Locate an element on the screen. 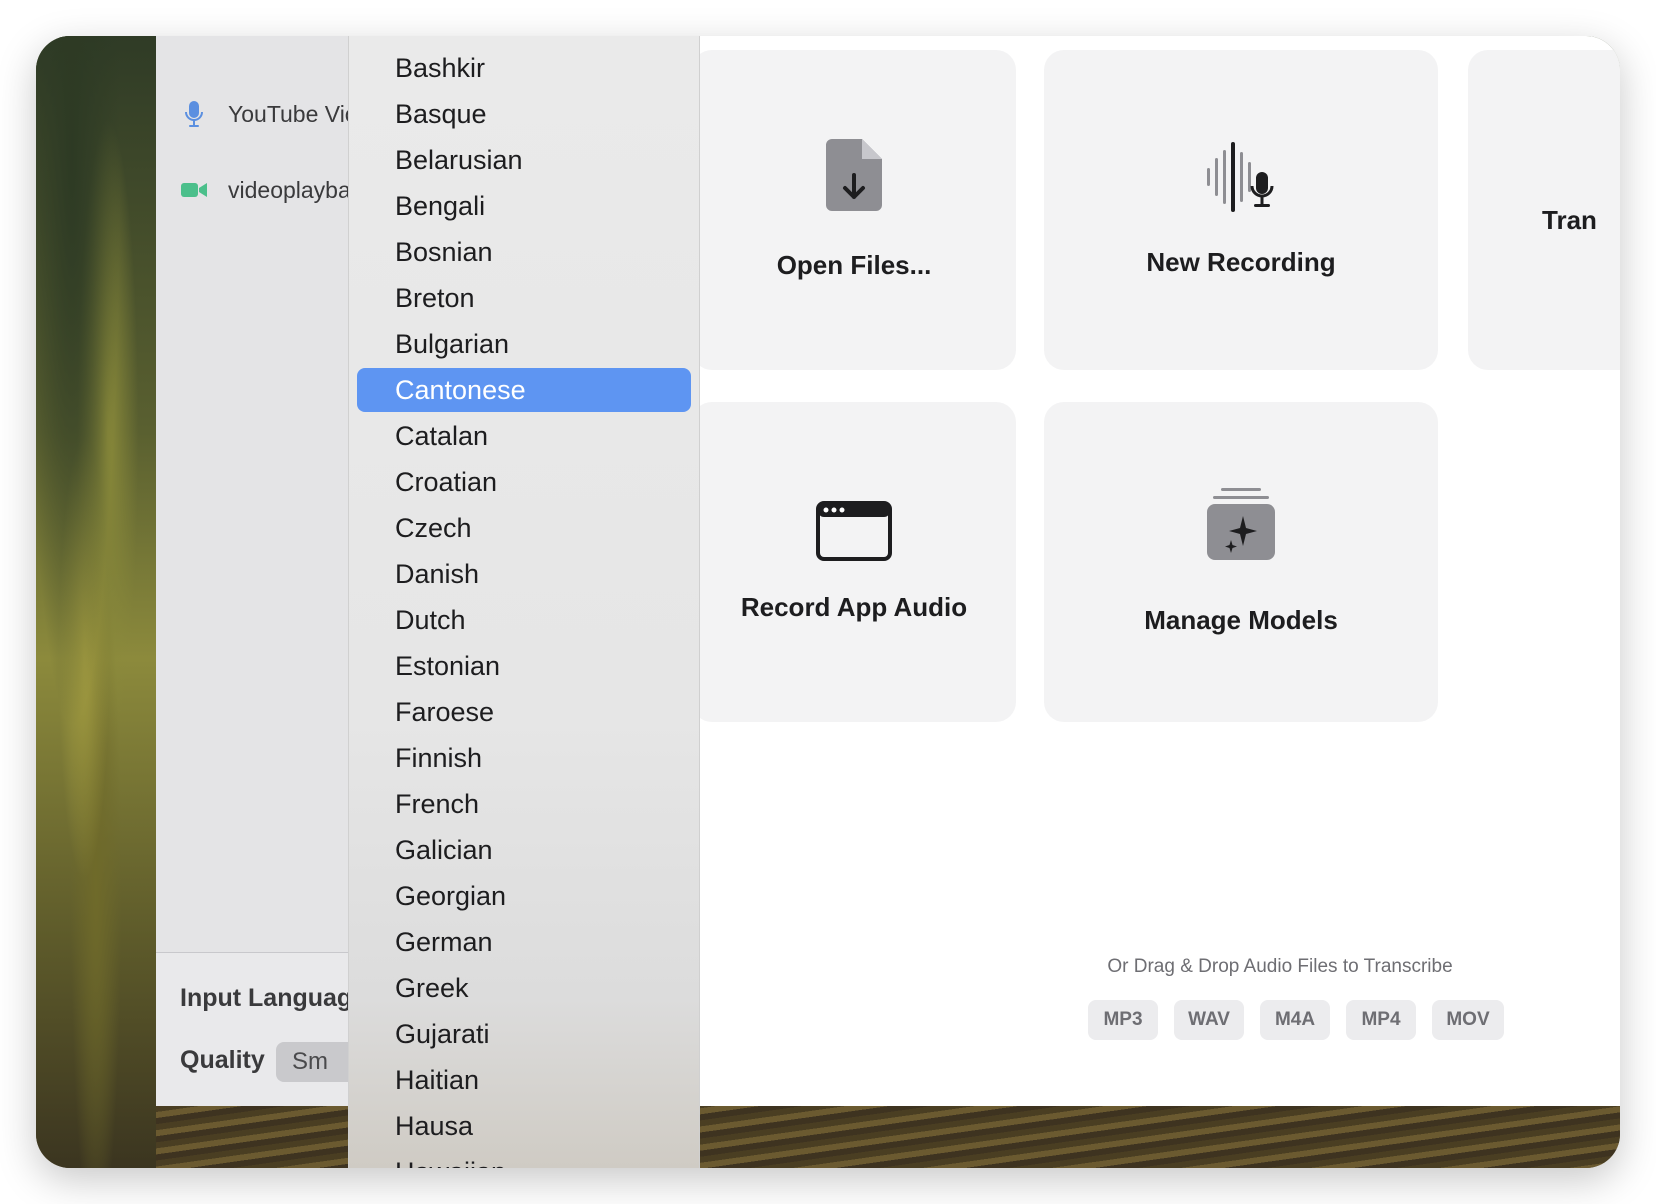 The width and height of the screenshot is (1656, 1204). menu-item-language: Hausa is located at coordinates (524, 1126).